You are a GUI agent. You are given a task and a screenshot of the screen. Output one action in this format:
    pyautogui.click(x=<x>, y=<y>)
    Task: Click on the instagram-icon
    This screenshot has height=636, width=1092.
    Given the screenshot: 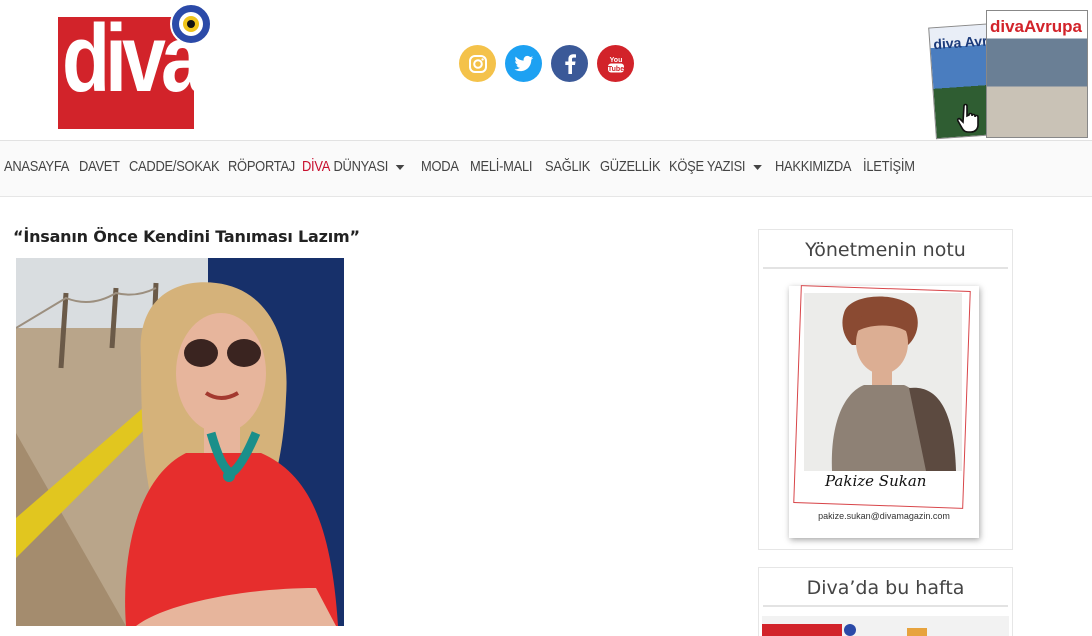 What is the action you would take?
    pyautogui.click(x=477, y=63)
    